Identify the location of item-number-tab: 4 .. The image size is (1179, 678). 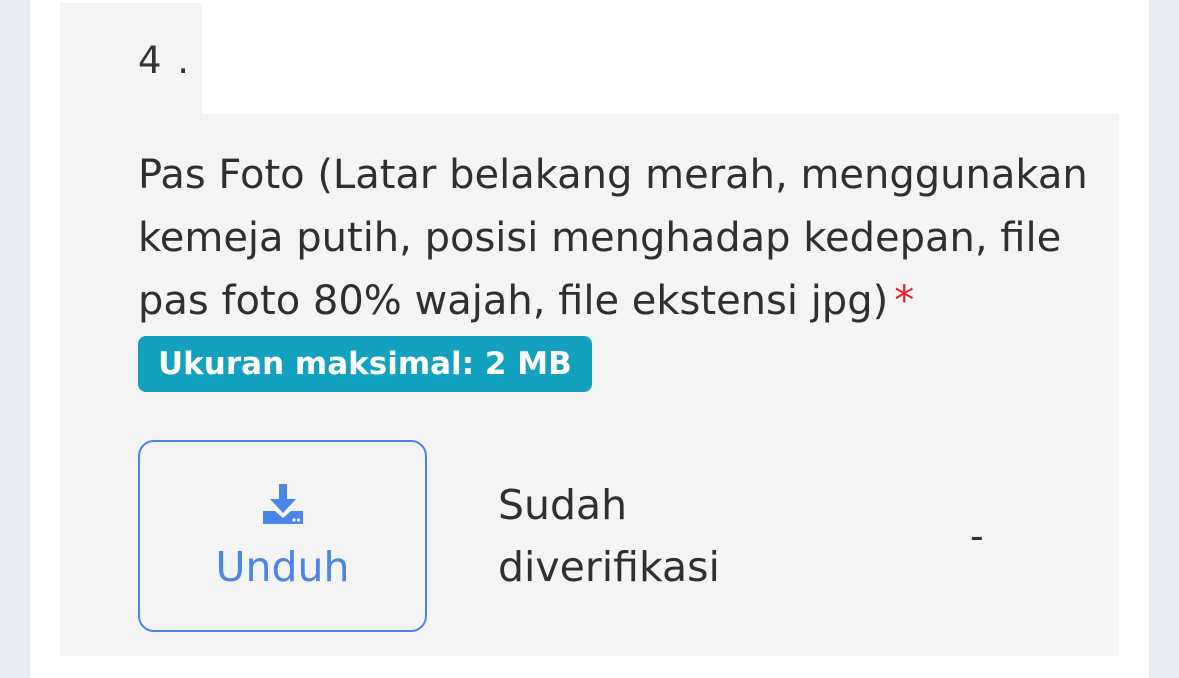
(131, 59).